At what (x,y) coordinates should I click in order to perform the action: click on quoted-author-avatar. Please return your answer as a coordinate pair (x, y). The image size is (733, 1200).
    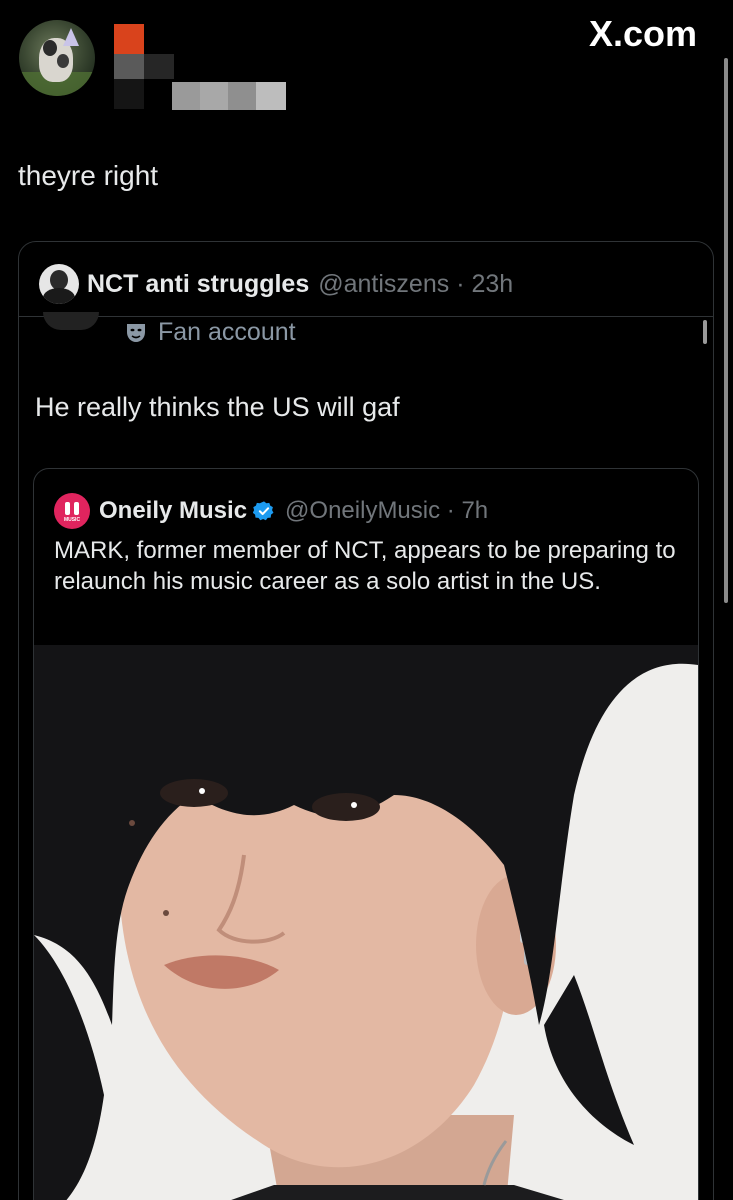
    Looking at the image, I should click on (59, 284).